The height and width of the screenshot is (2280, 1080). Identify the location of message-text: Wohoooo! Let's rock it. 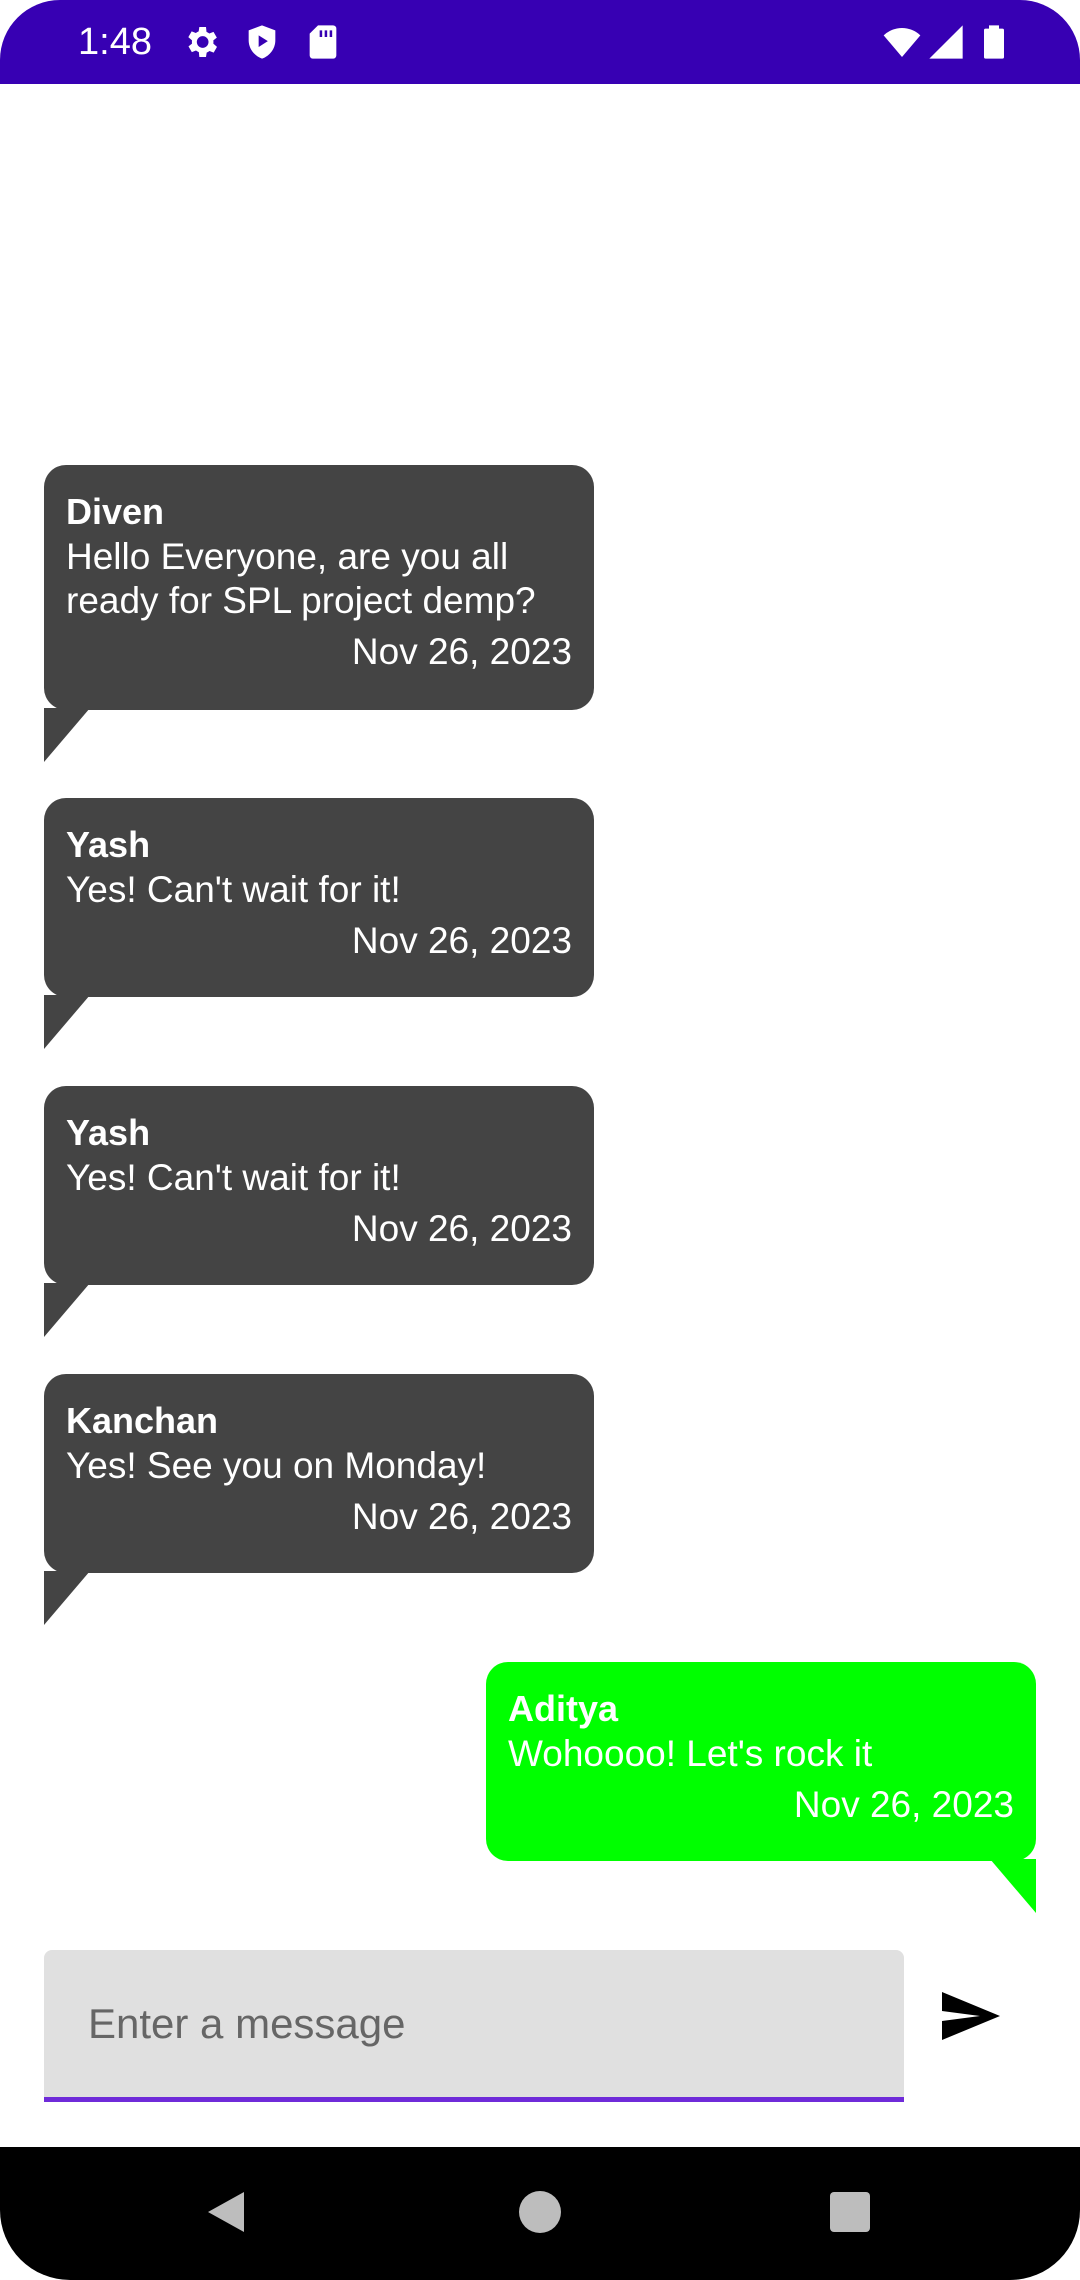
(690, 1753).